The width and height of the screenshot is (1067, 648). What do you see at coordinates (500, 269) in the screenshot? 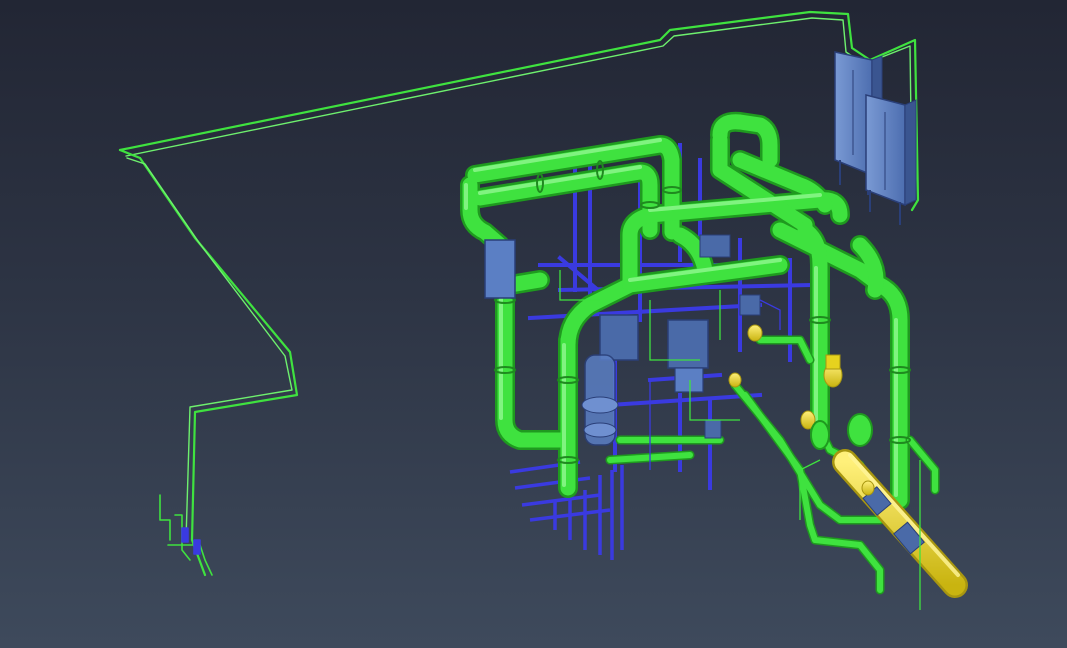
I see `junction-box-left` at bounding box center [500, 269].